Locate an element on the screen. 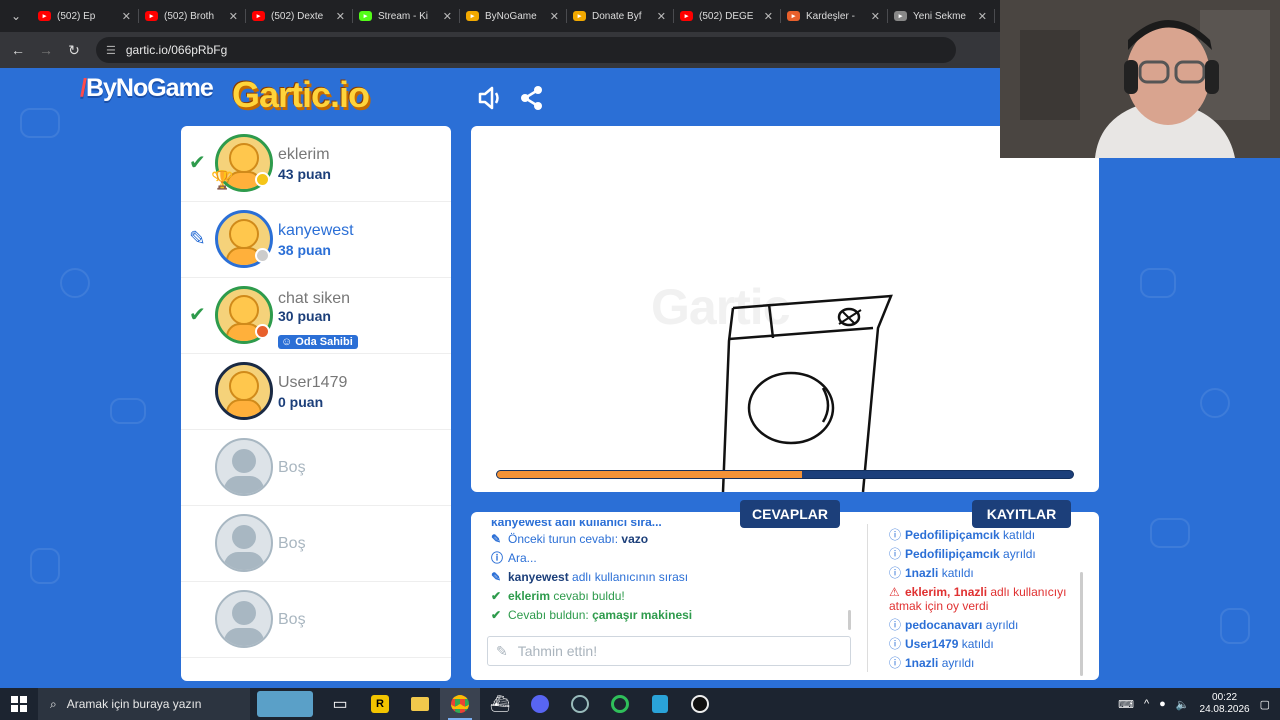  browser-tab: ▸ Donate Byf ✕ is located at coordinates (620, 16).